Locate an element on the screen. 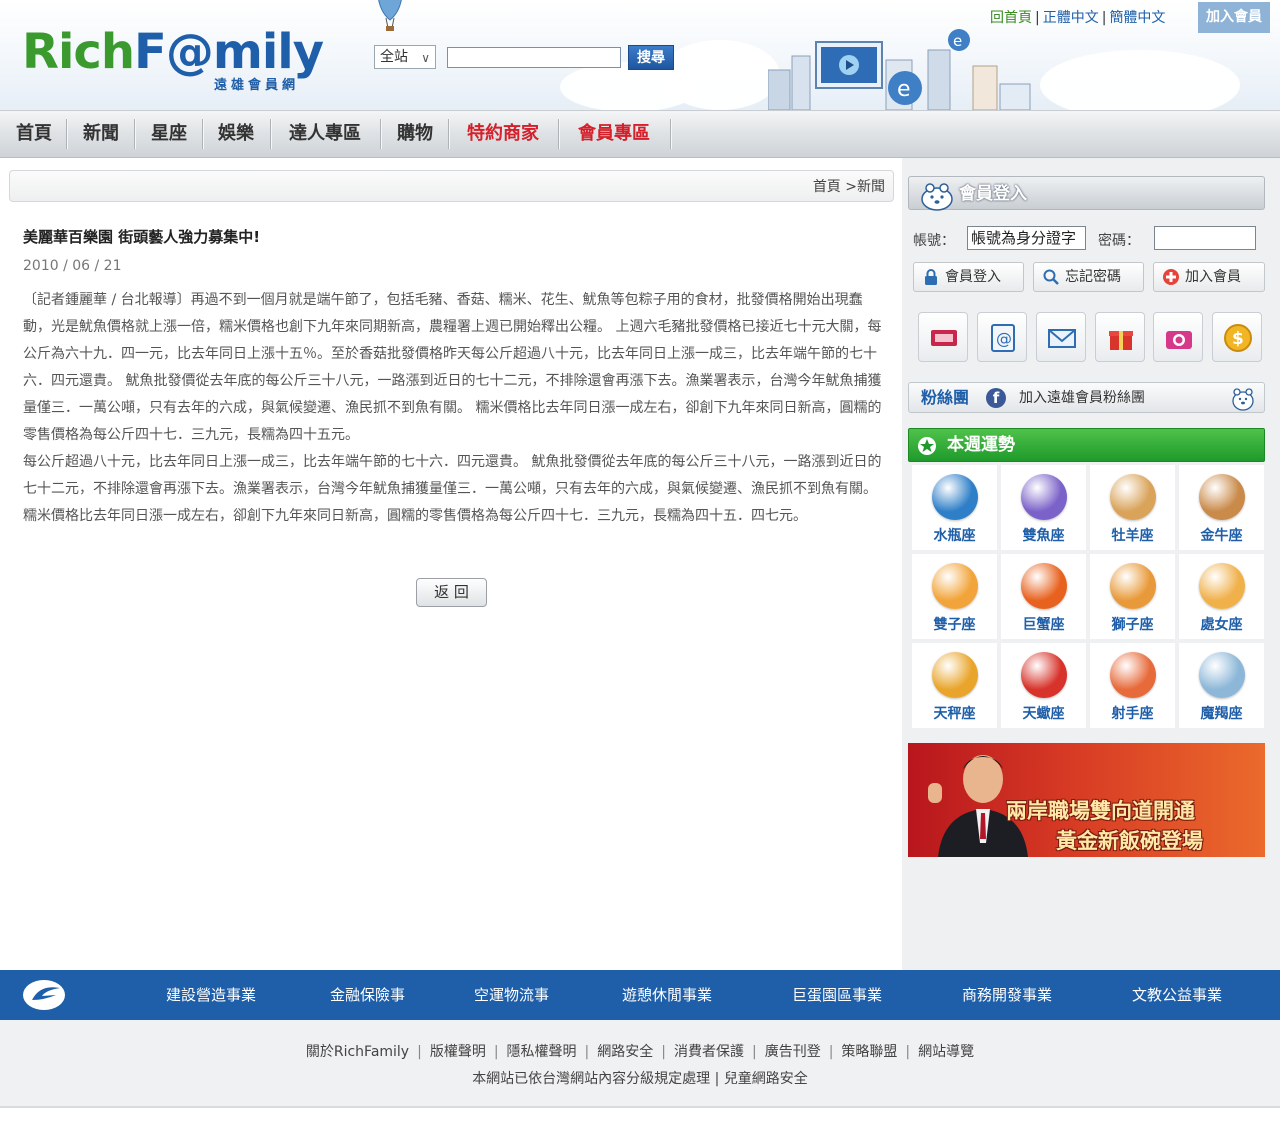 This screenshot has width=1280, height=1130. scorpio-icon is located at coordinates (1044, 675).